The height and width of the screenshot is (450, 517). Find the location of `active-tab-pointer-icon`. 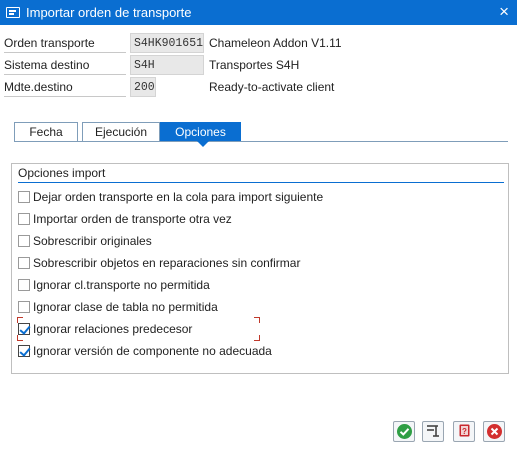

active-tab-pointer-icon is located at coordinates (203, 144).